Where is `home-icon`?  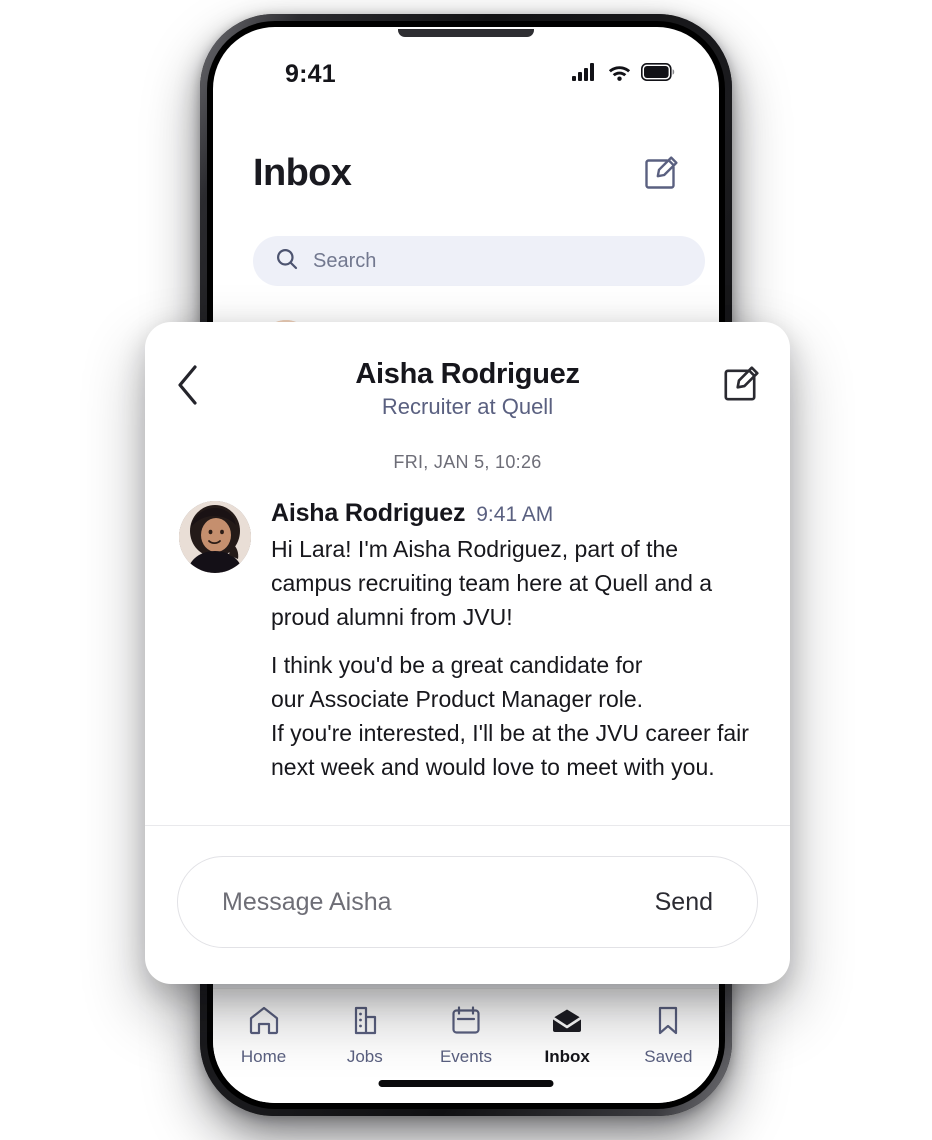 home-icon is located at coordinates (264, 1022).